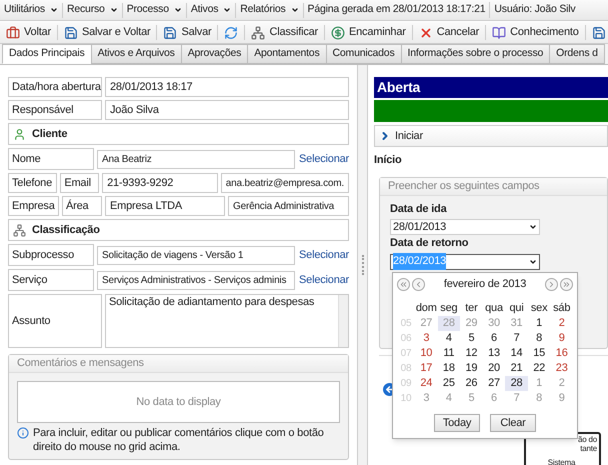 This screenshot has height=465, width=608. What do you see at coordinates (494, 353) in the screenshot?
I see `calendar-day: 13` at bounding box center [494, 353].